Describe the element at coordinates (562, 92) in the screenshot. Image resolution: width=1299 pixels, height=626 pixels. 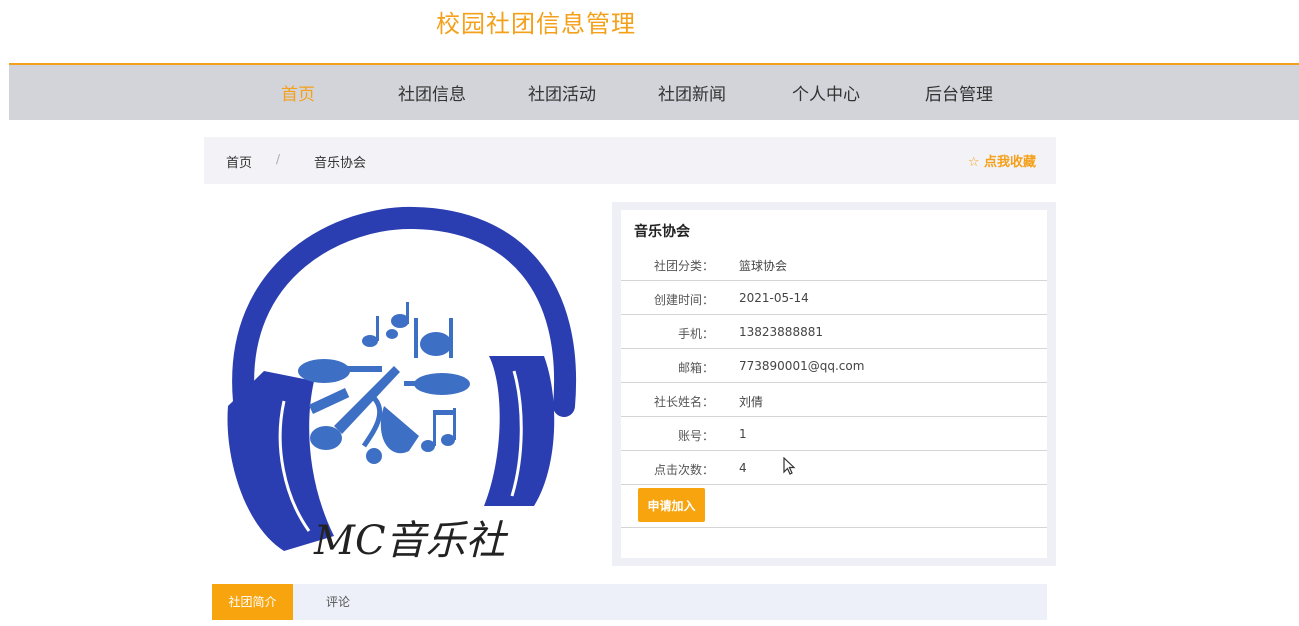
I see `nav-club-activities: 社团活动` at that location.